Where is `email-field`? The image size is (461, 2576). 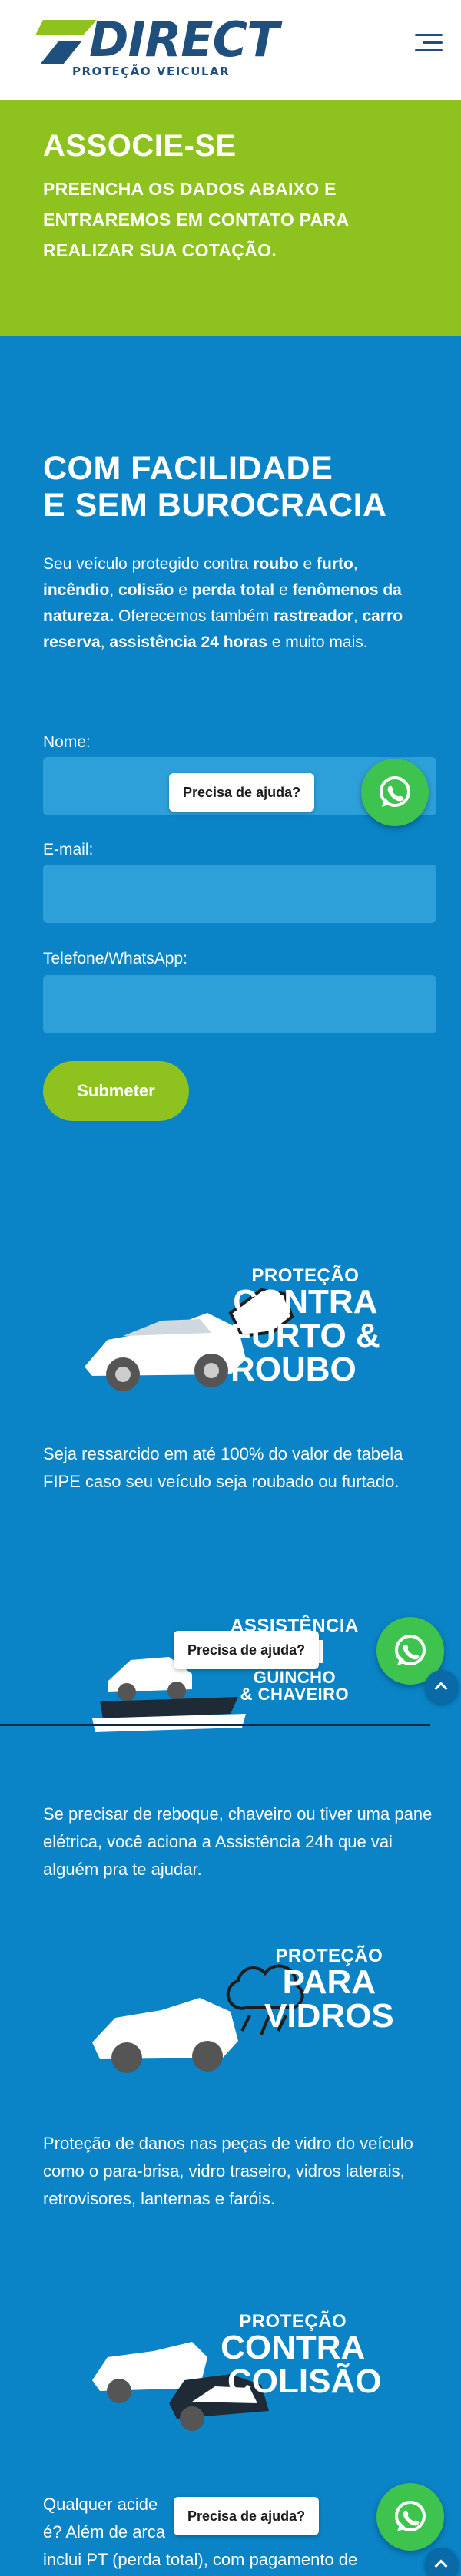 email-field is located at coordinates (239, 894).